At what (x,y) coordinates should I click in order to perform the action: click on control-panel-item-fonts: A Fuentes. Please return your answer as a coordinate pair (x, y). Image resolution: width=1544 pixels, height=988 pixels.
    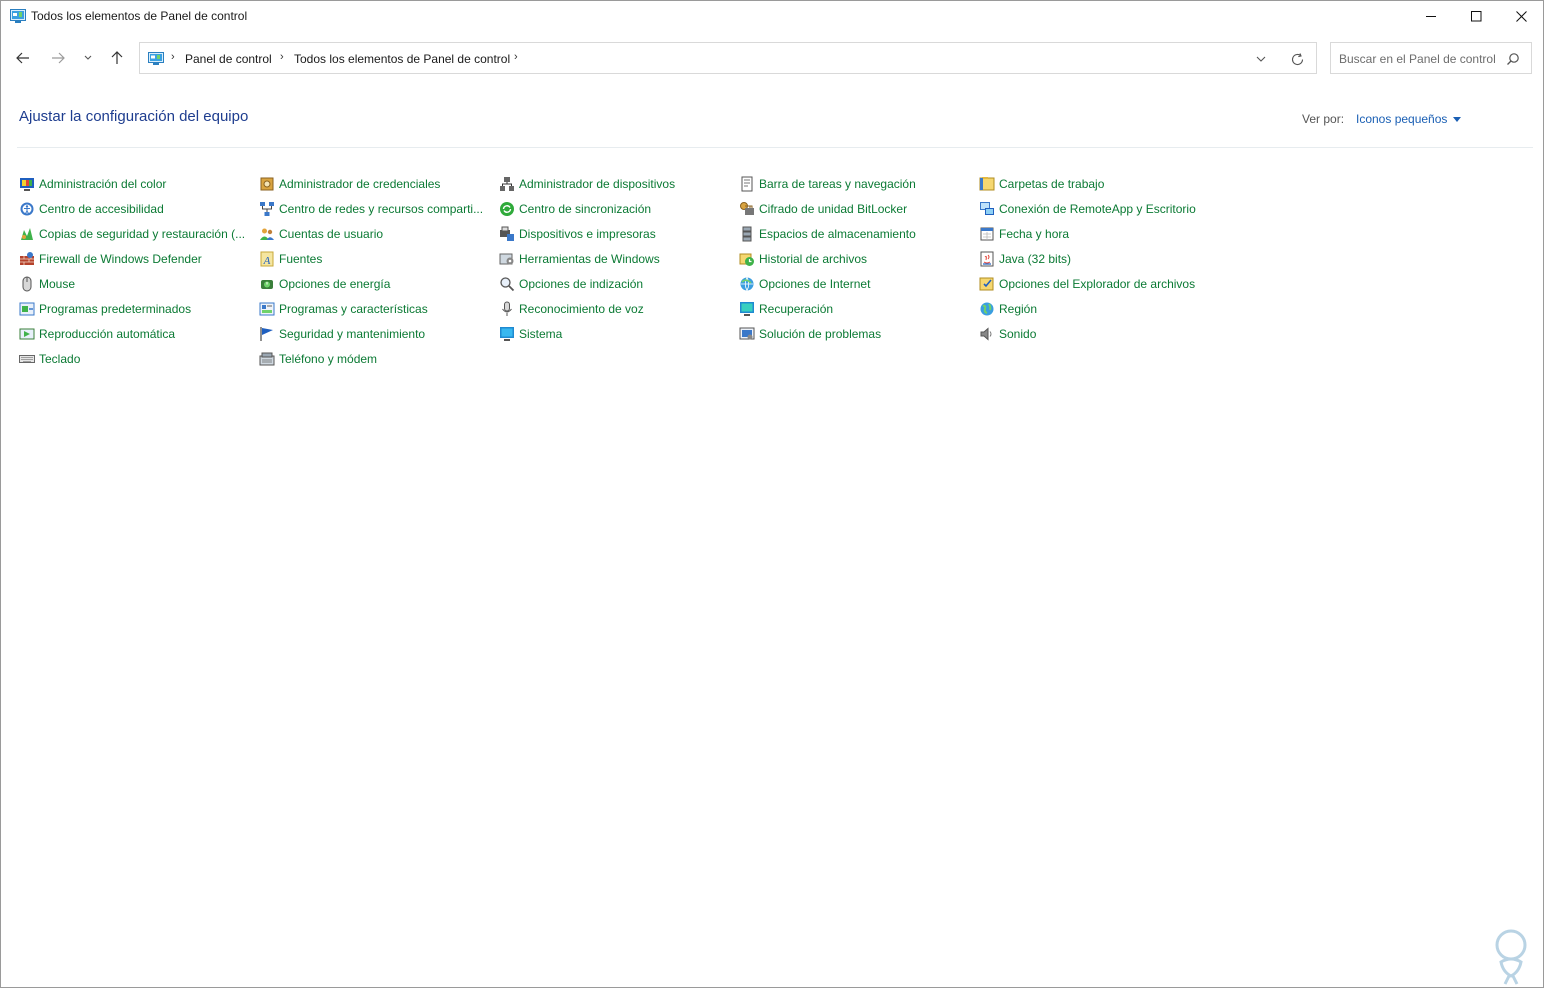
    Looking at the image, I should click on (374, 259).